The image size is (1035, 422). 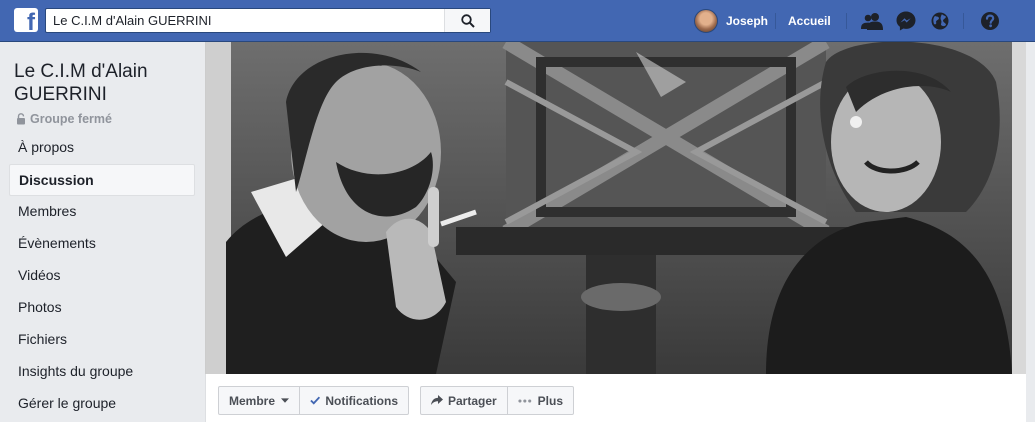 I want to click on profile-name: Joseph, so click(x=747, y=21).